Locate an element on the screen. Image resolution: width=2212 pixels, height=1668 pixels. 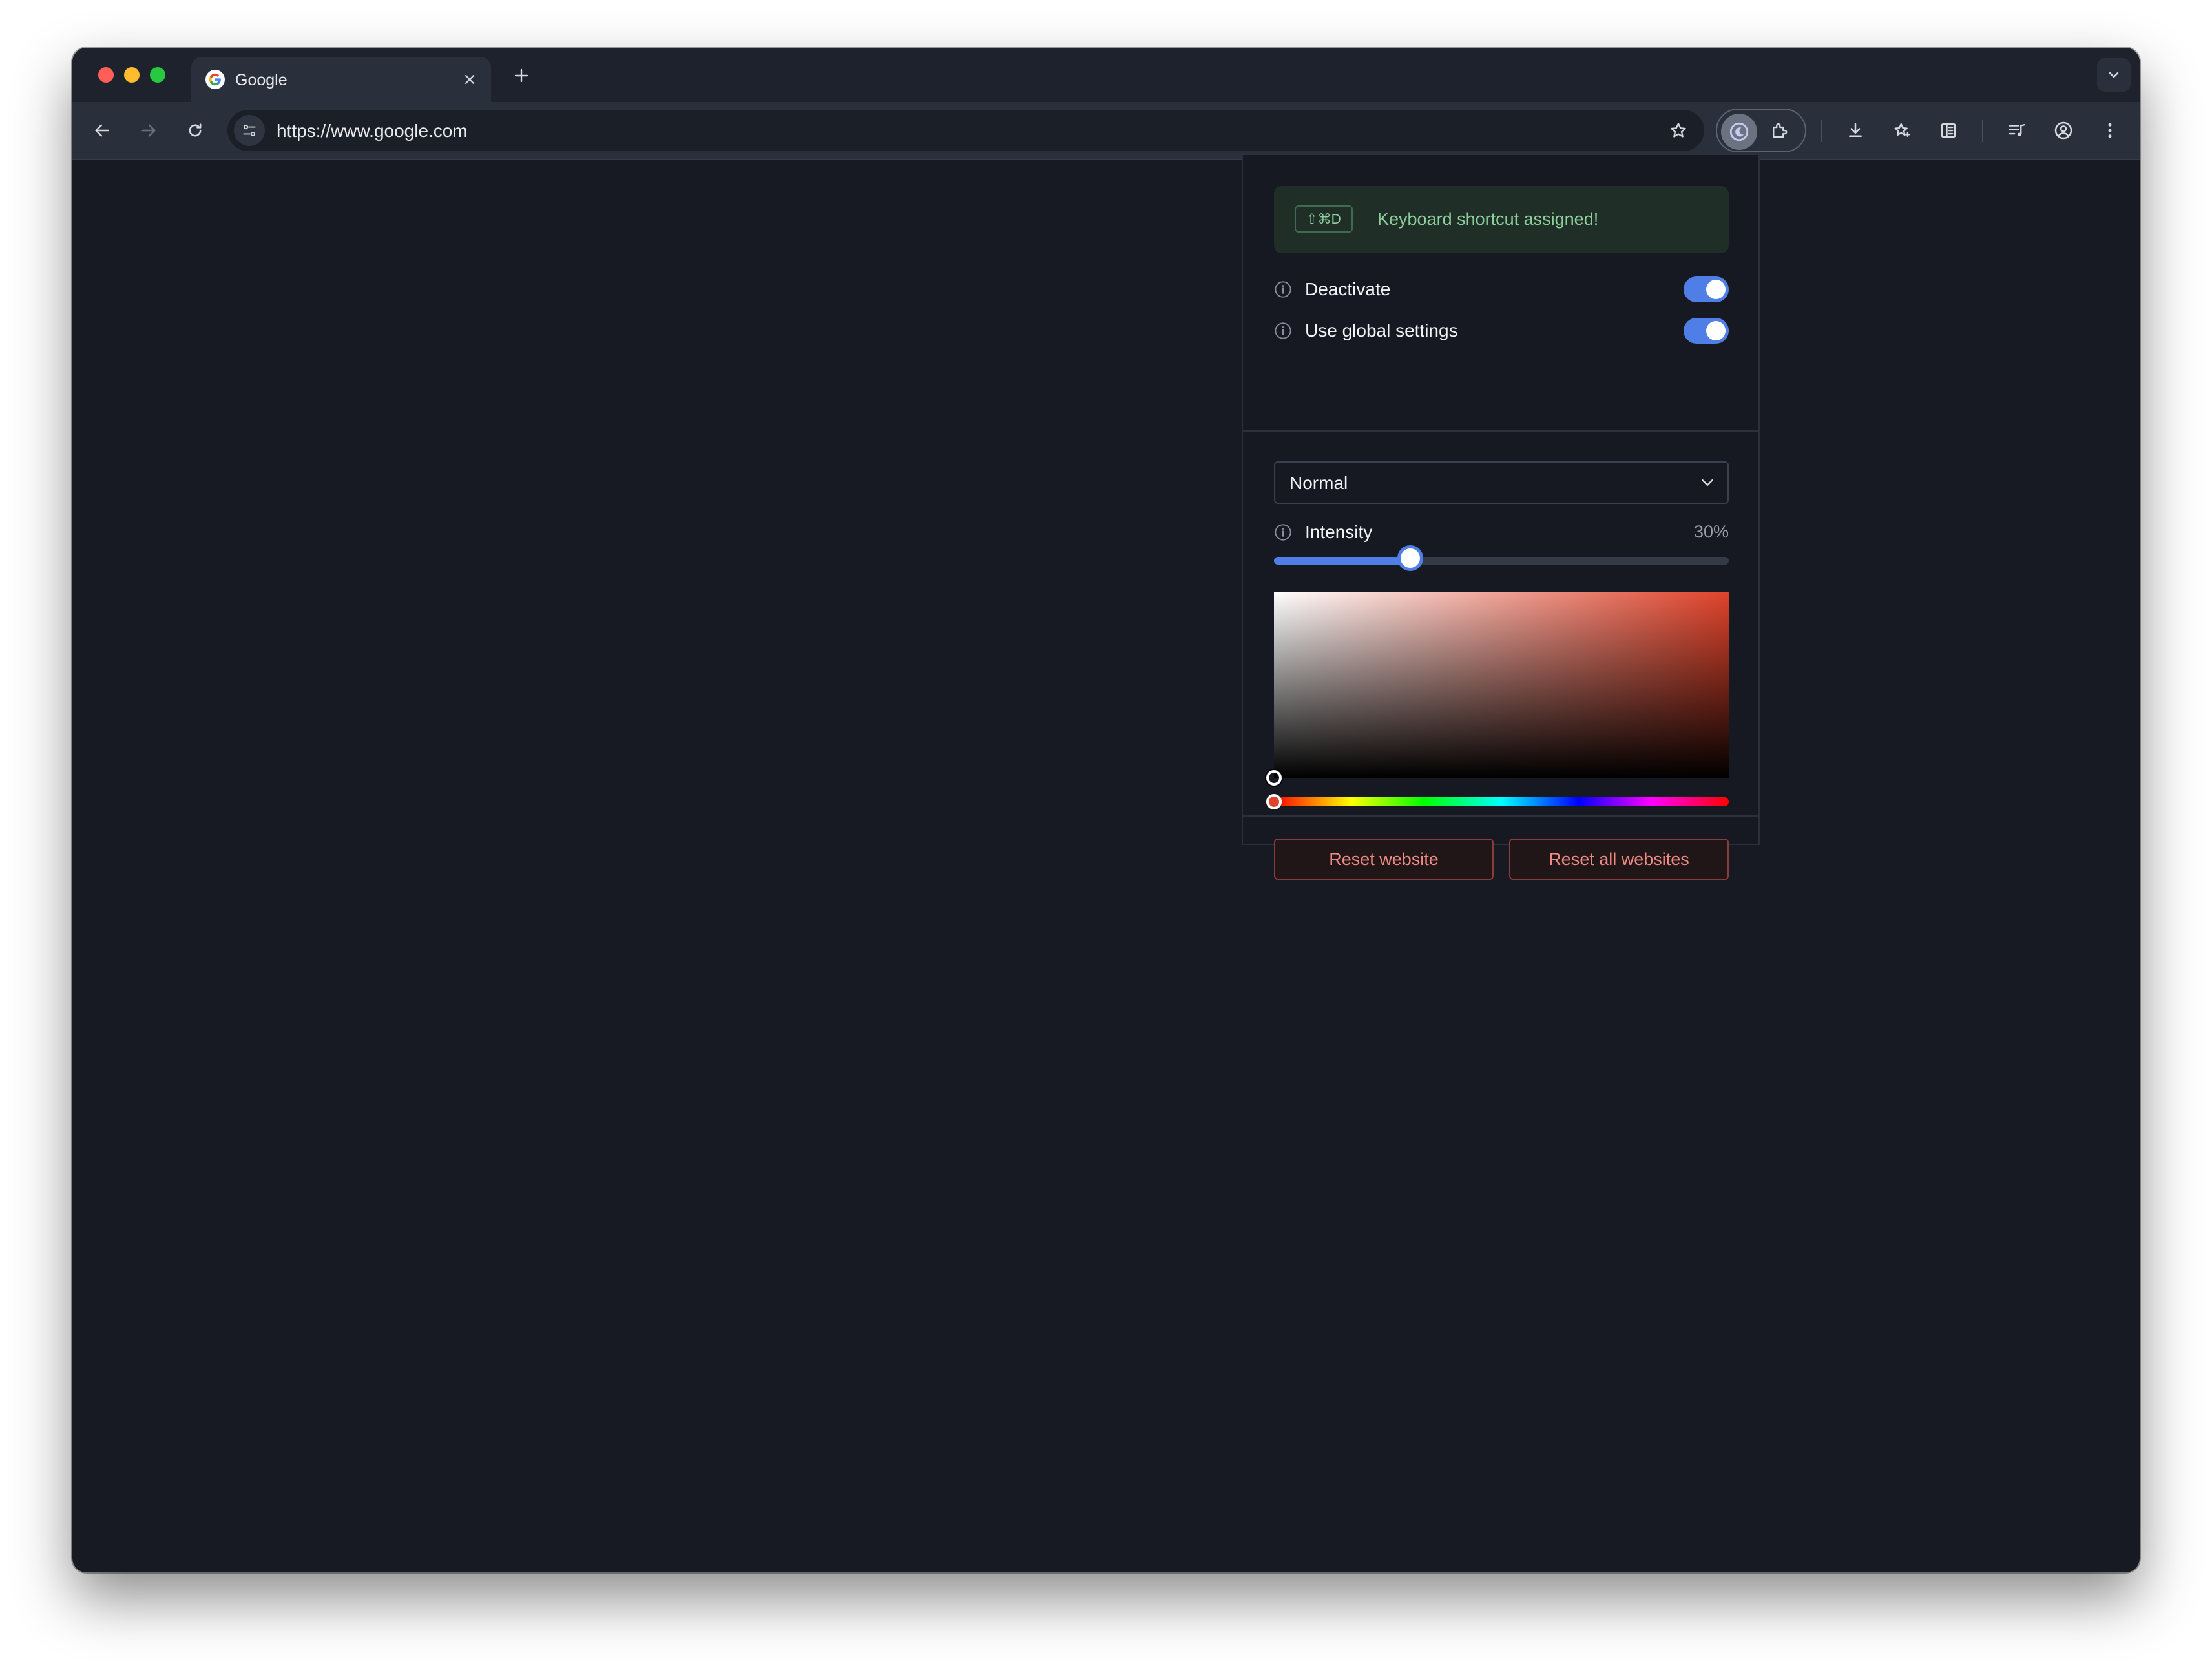
minimize-window-button is located at coordinates (132, 75).